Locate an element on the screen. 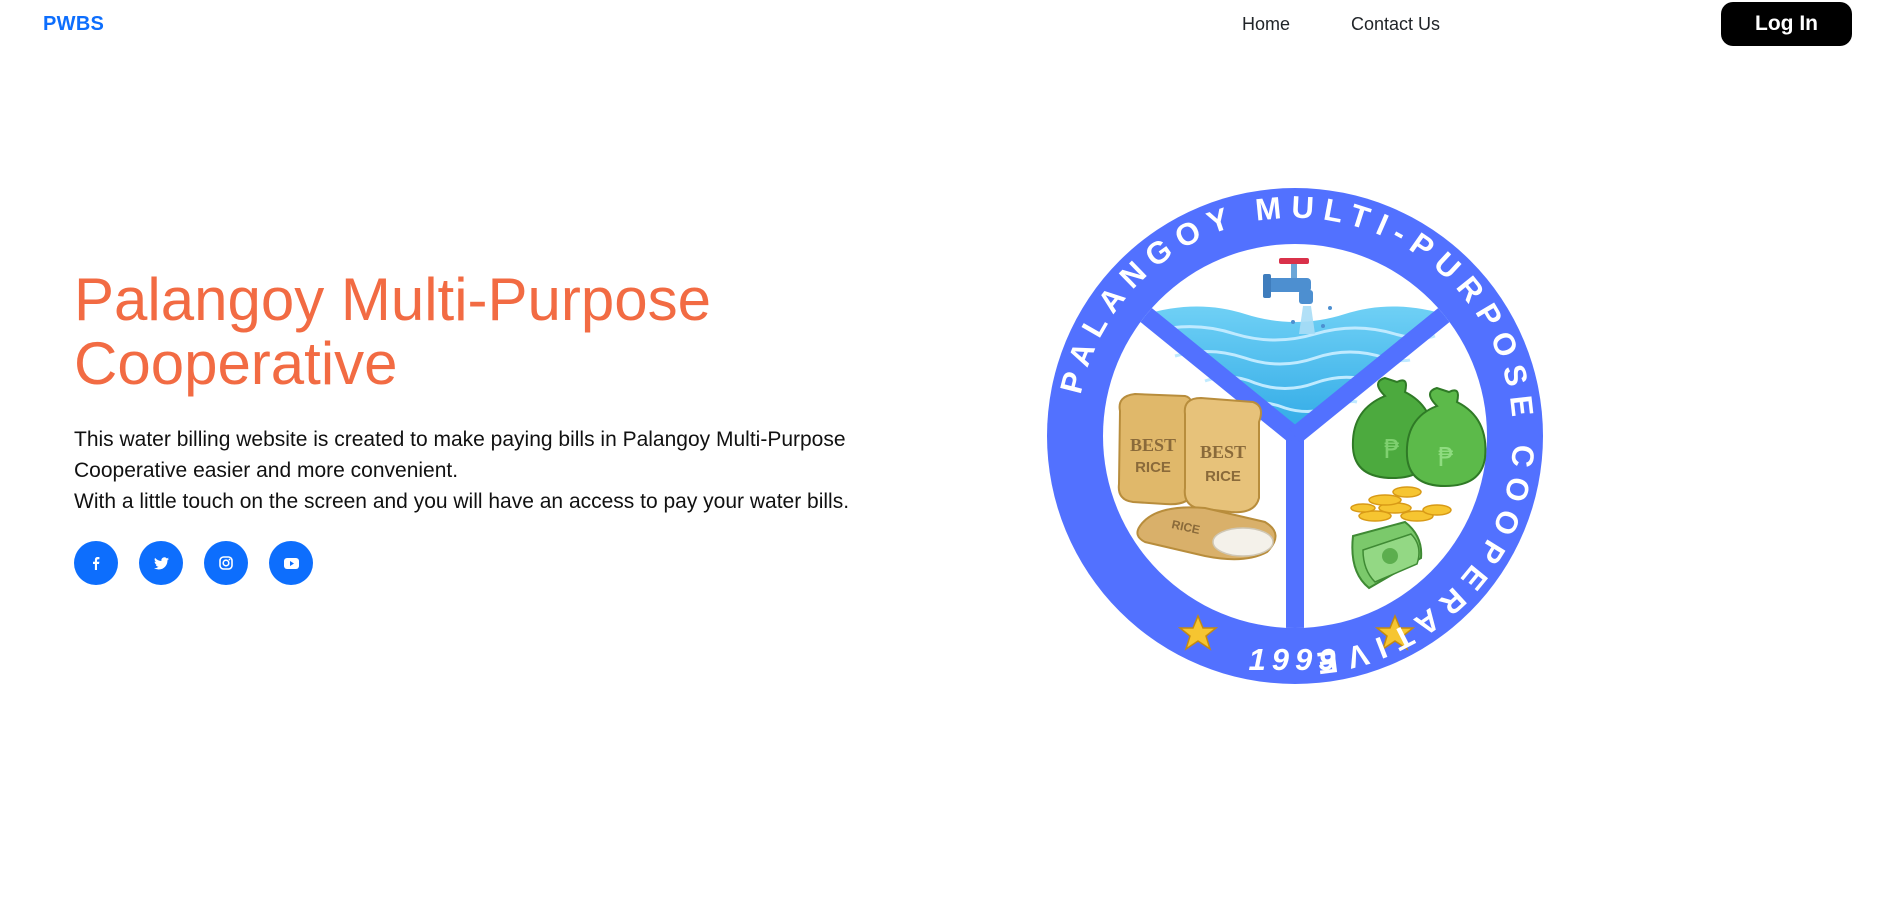 The width and height of the screenshot is (1898, 909). brand-logo: PWBS is located at coordinates (73, 24).